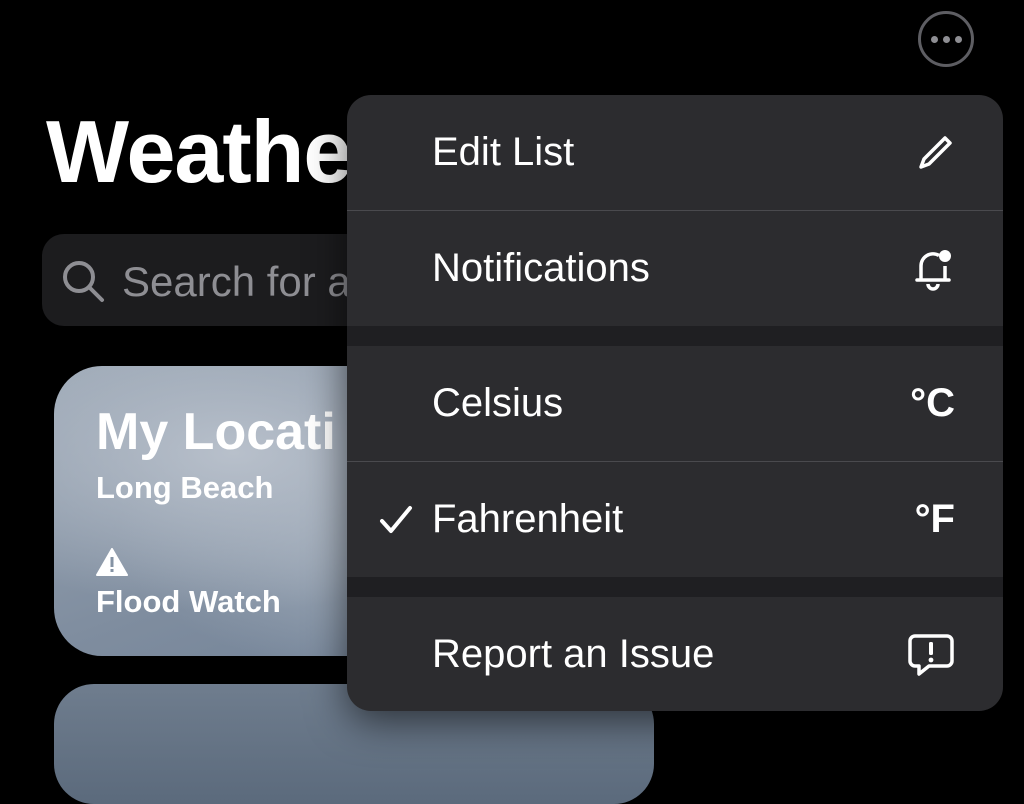 This screenshot has height=804, width=1024. I want to click on location-city: Long Beach, so click(185, 487).